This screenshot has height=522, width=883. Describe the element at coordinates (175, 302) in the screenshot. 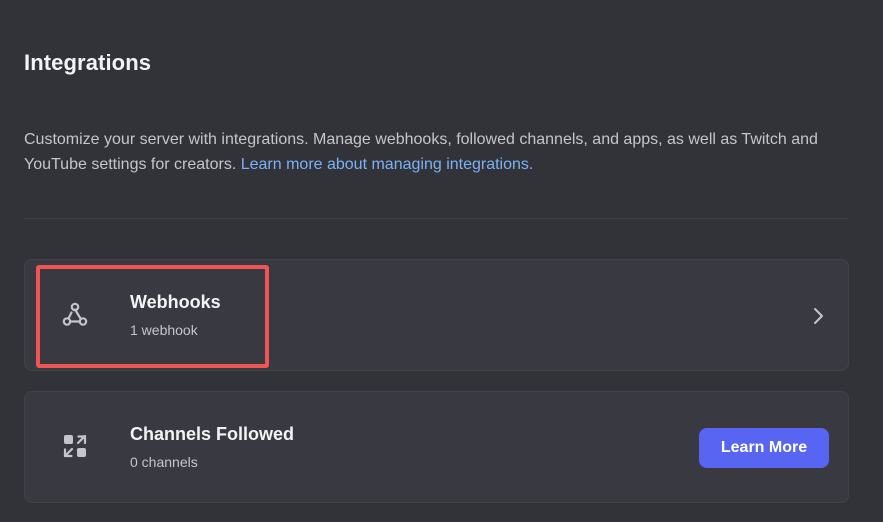

I see `webhooks-title: Webhooks` at that location.